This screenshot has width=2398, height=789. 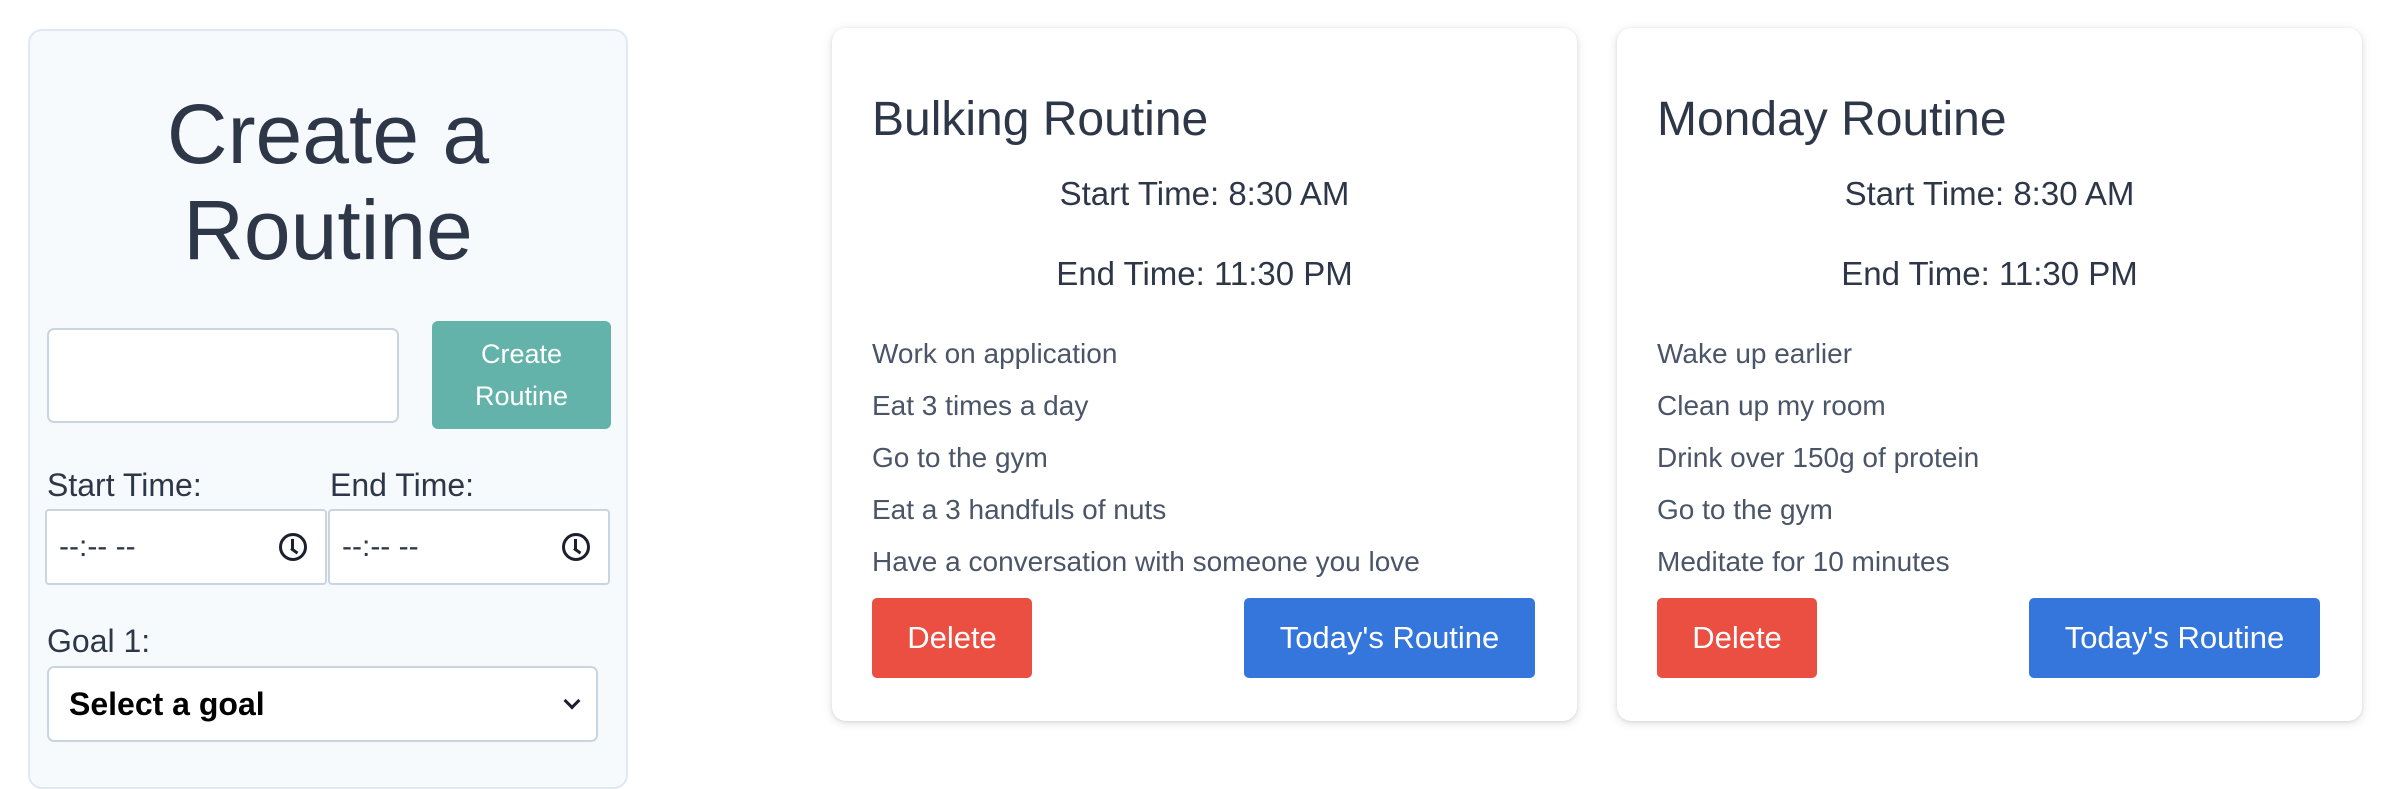 What do you see at coordinates (186, 547) in the screenshot?
I see `start-time-input: --:-- --` at bounding box center [186, 547].